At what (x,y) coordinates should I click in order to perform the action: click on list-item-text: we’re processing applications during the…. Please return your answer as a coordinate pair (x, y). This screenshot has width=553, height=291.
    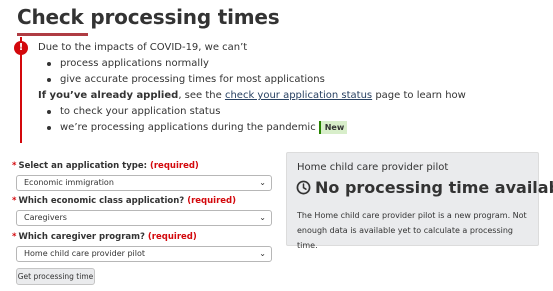
    Looking at the image, I should click on (188, 127).